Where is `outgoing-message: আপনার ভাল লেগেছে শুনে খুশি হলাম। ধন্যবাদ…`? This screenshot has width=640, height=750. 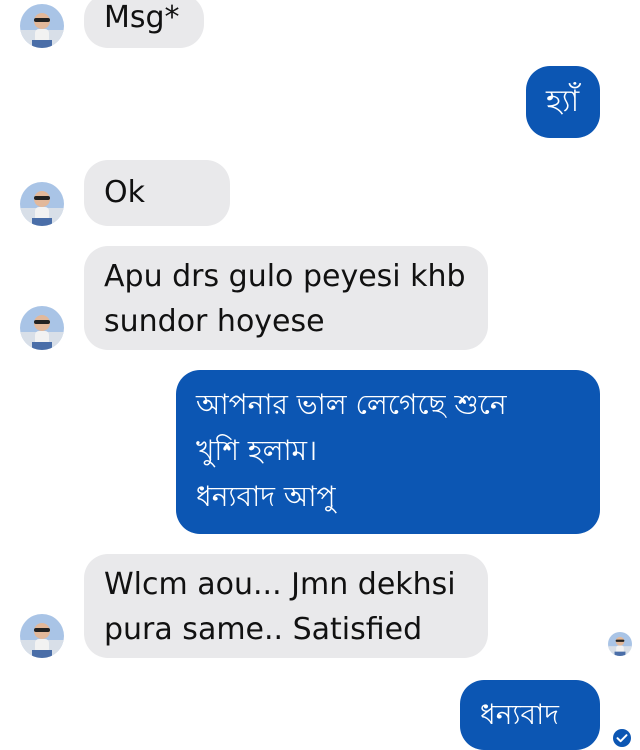
outgoing-message: আপনার ভাল লেগেছে শুনে খুশি হলাম। ধন্যবাদ… is located at coordinates (388, 452).